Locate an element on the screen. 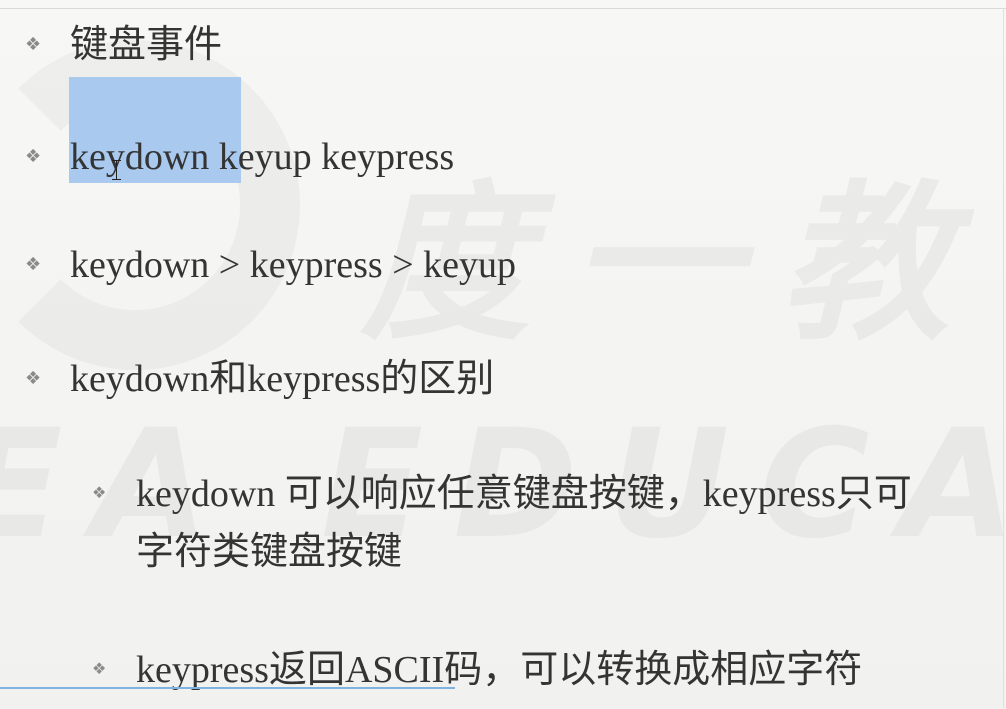 Image resolution: width=1006 pixels, height=709 pixels. progress-line is located at coordinates (227, 688).